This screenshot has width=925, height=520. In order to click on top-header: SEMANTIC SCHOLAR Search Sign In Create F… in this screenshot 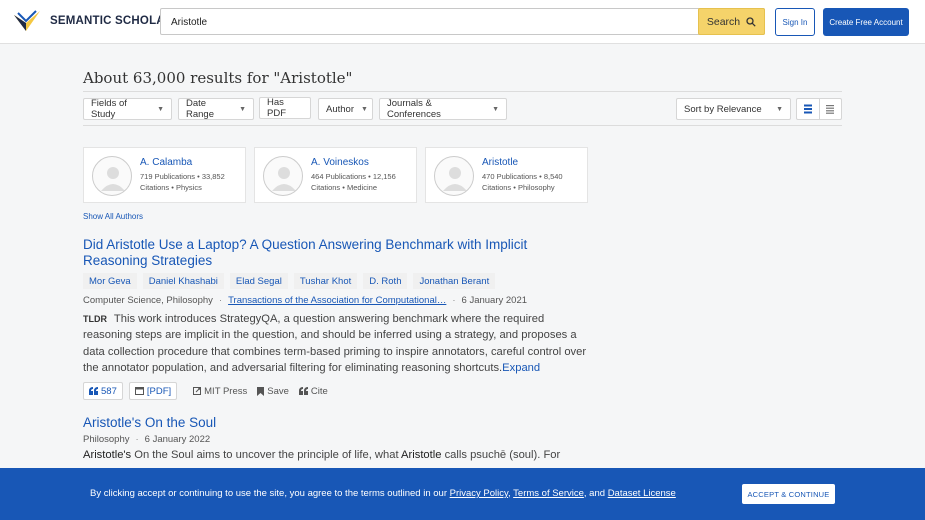, I will do `click(462, 22)`.